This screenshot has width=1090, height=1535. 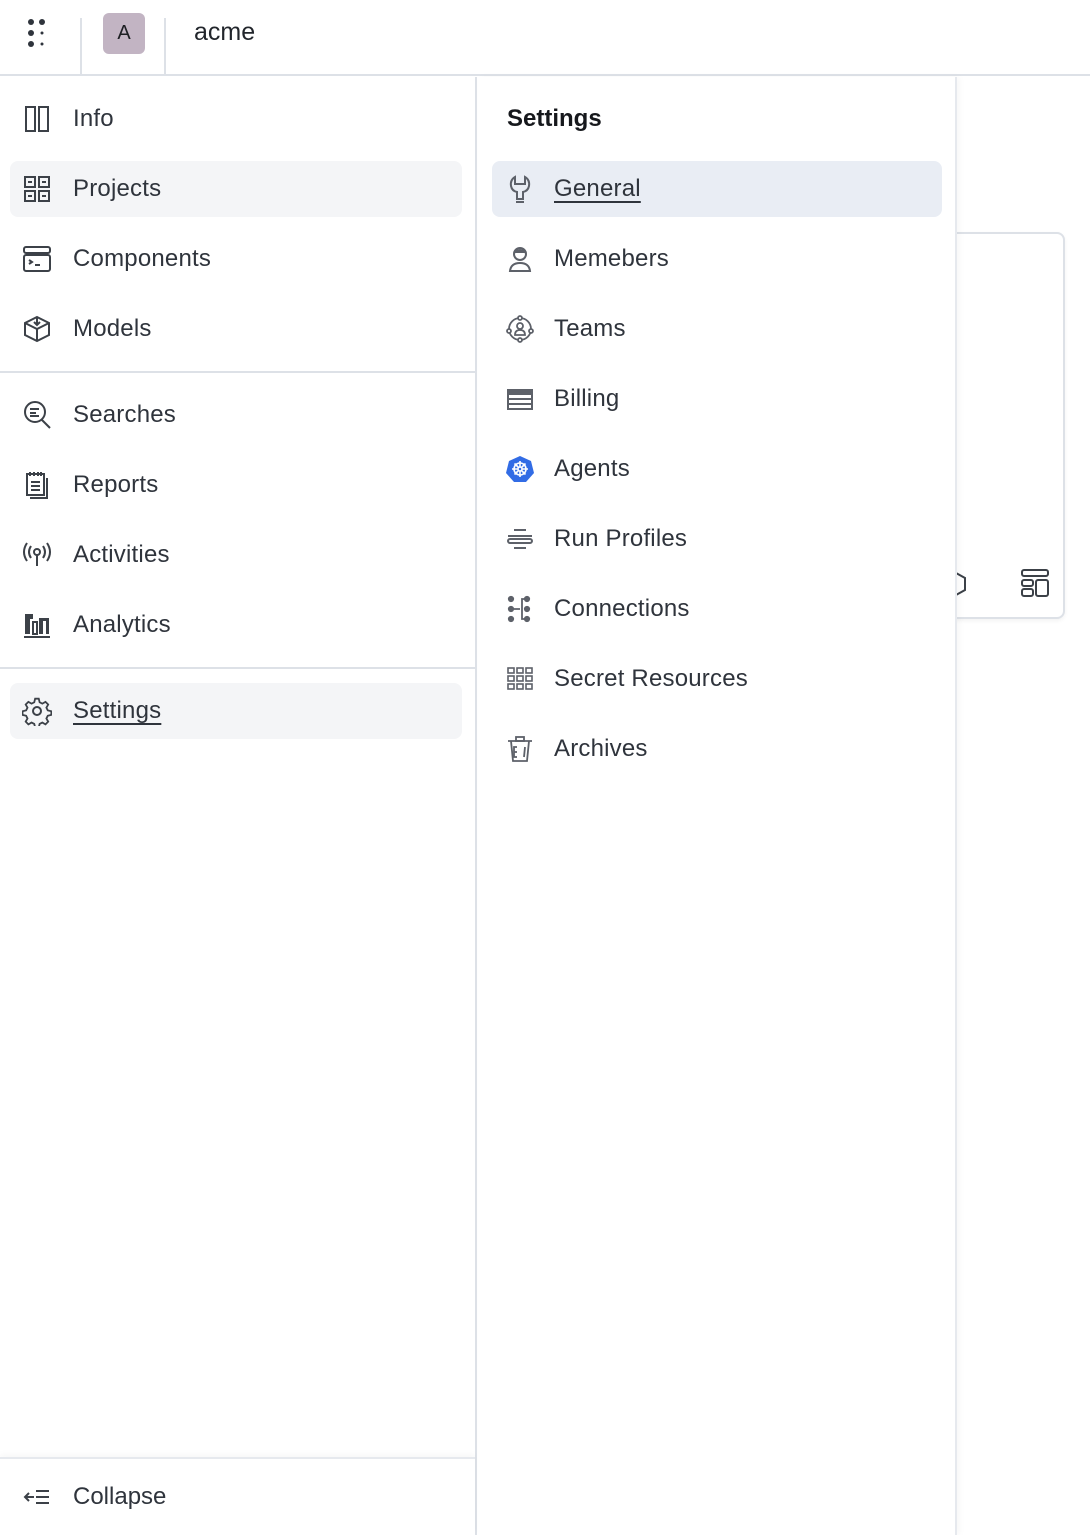 What do you see at coordinates (717, 399) in the screenshot?
I see `submenu-item-billing: Billing` at bounding box center [717, 399].